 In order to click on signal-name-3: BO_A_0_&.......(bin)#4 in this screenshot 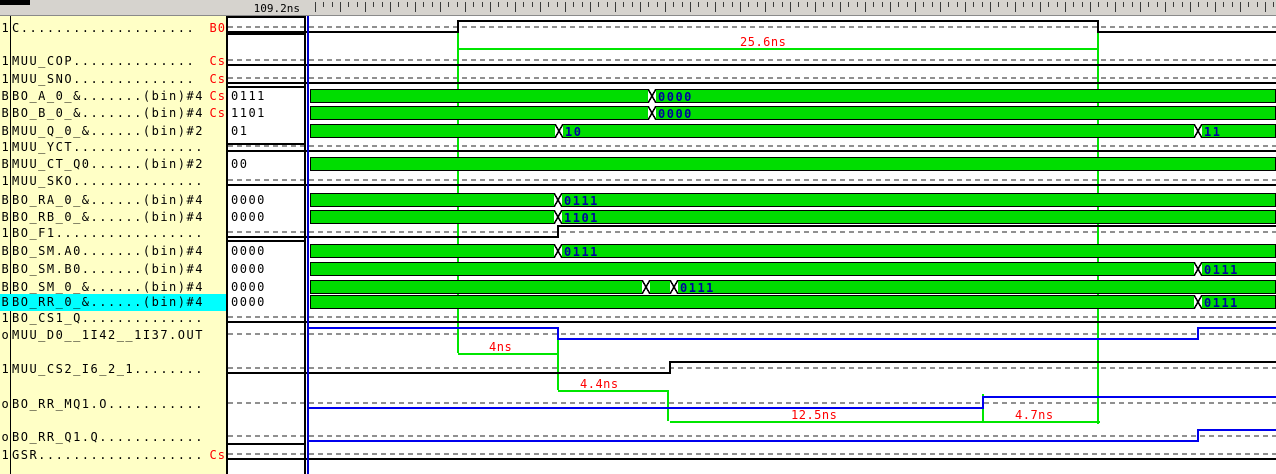, I will do `click(108, 96)`.